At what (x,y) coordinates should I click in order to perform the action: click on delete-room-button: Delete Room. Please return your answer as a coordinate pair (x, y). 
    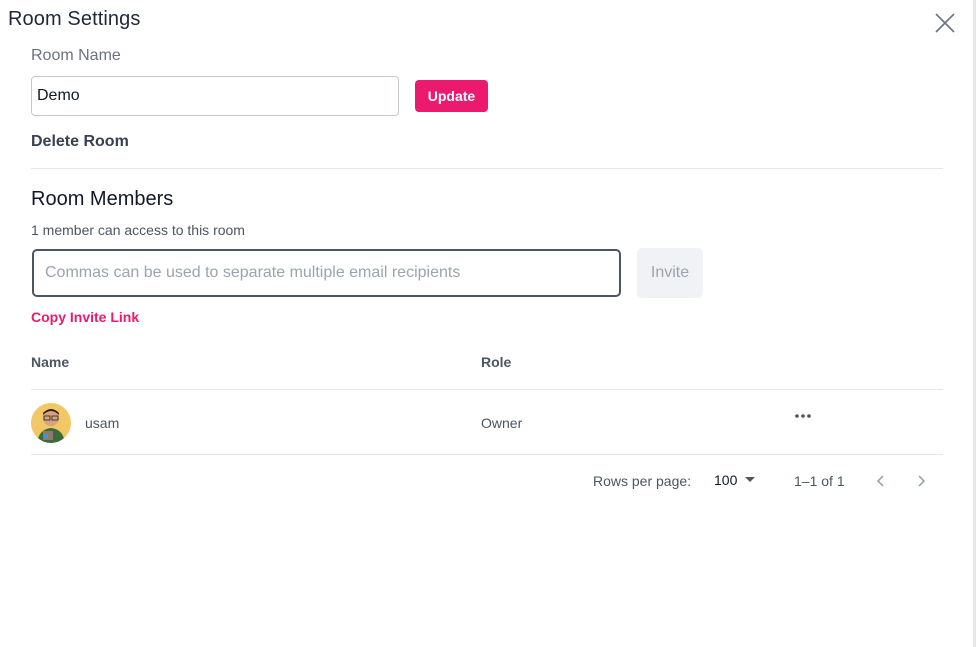
    Looking at the image, I should click on (80, 142).